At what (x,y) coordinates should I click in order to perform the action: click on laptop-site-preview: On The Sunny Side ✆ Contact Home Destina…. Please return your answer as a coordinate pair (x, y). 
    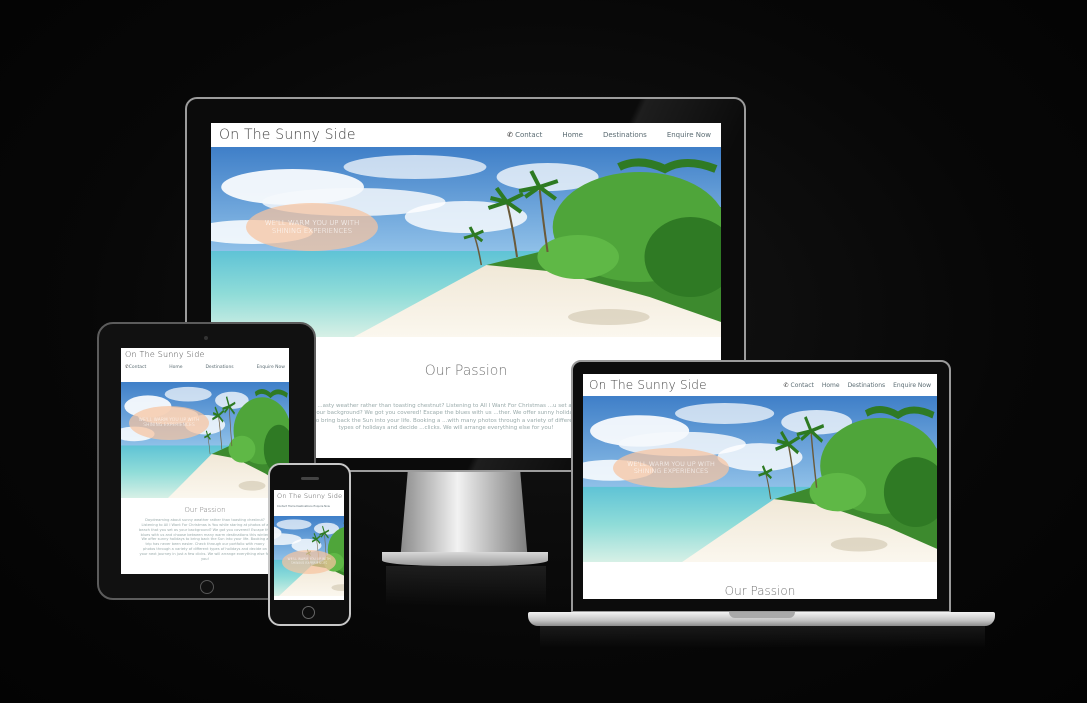
    Looking at the image, I should click on (760, 486).